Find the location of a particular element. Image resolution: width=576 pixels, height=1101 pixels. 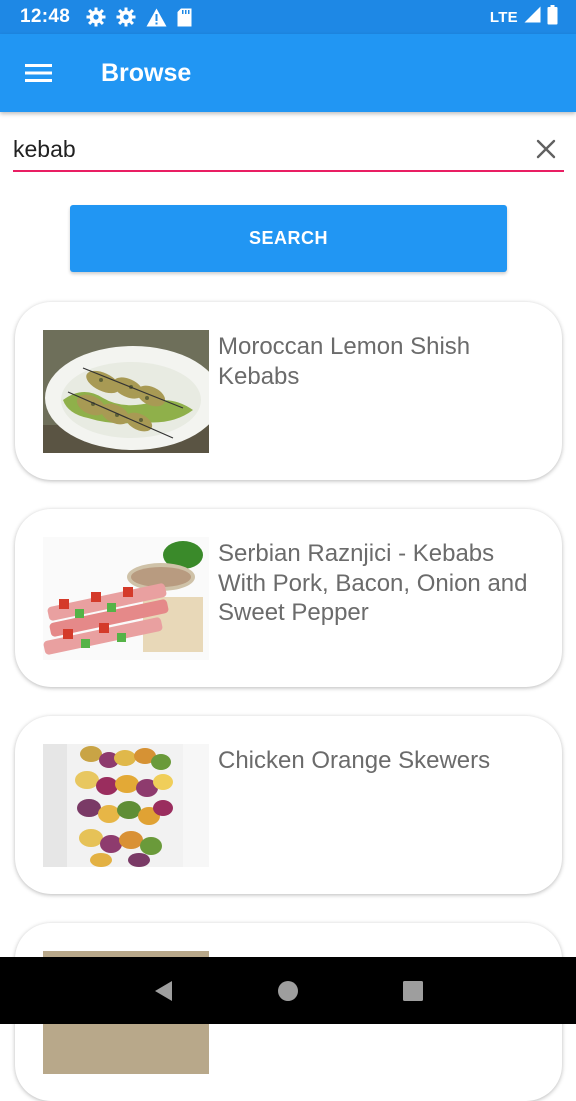

recents-icon is located at coordinates (413, 991).